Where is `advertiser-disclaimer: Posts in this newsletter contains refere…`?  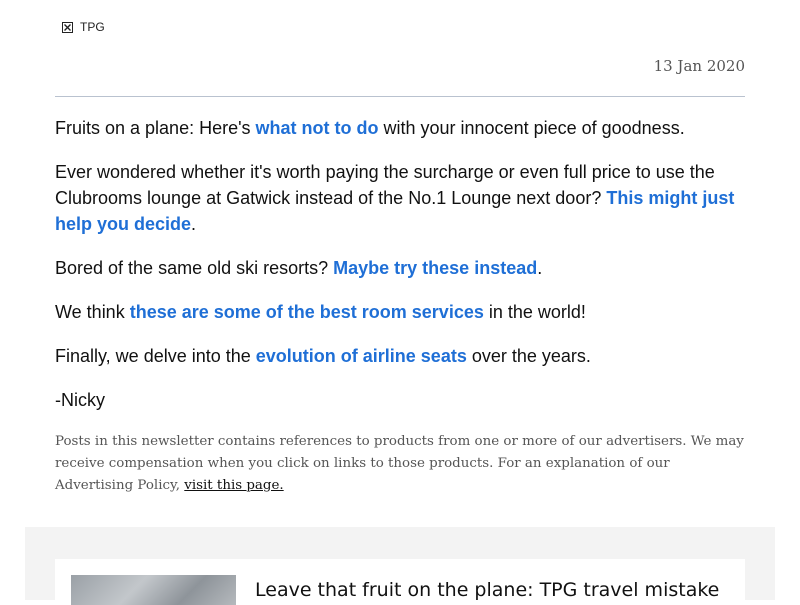 advertiser-disclaimer: Posts in this newsletter contains refere… is located at coordinates (399, 463).